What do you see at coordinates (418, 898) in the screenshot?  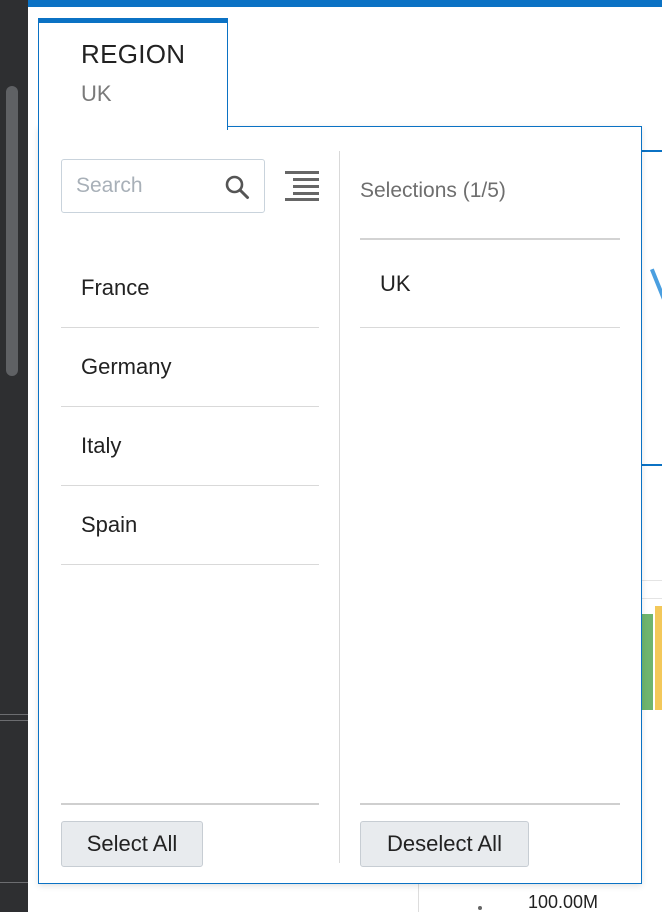 I see `background-divider` at bounding box center [418, 898].